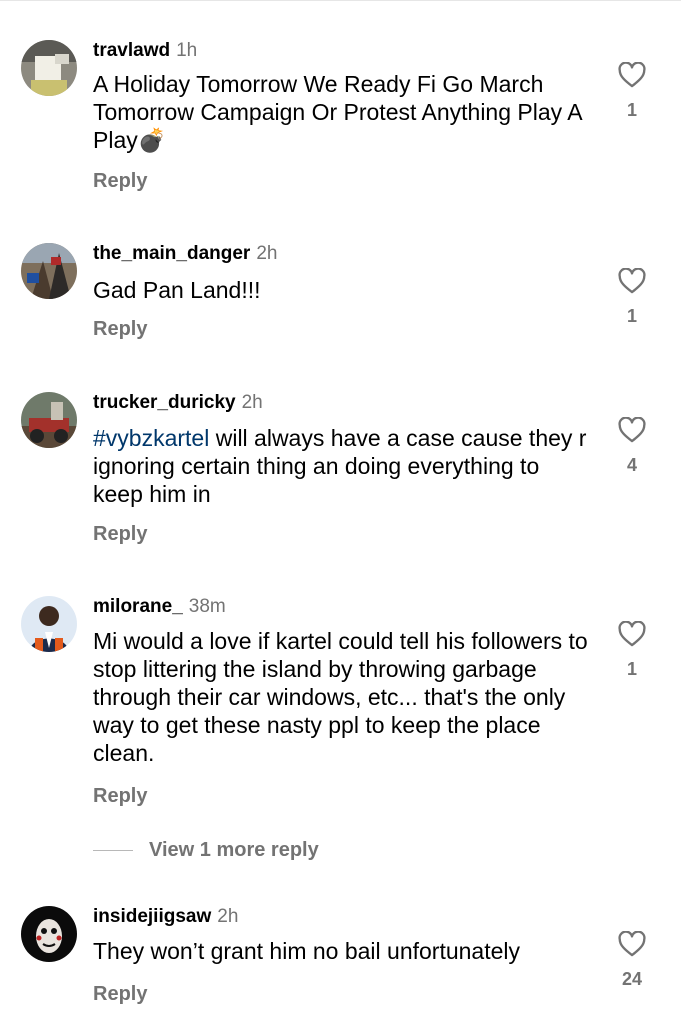  What do you see at coordinates (632, 960) in the screenshot?
I see `like-control: 24` at bounding box center [632, 960].